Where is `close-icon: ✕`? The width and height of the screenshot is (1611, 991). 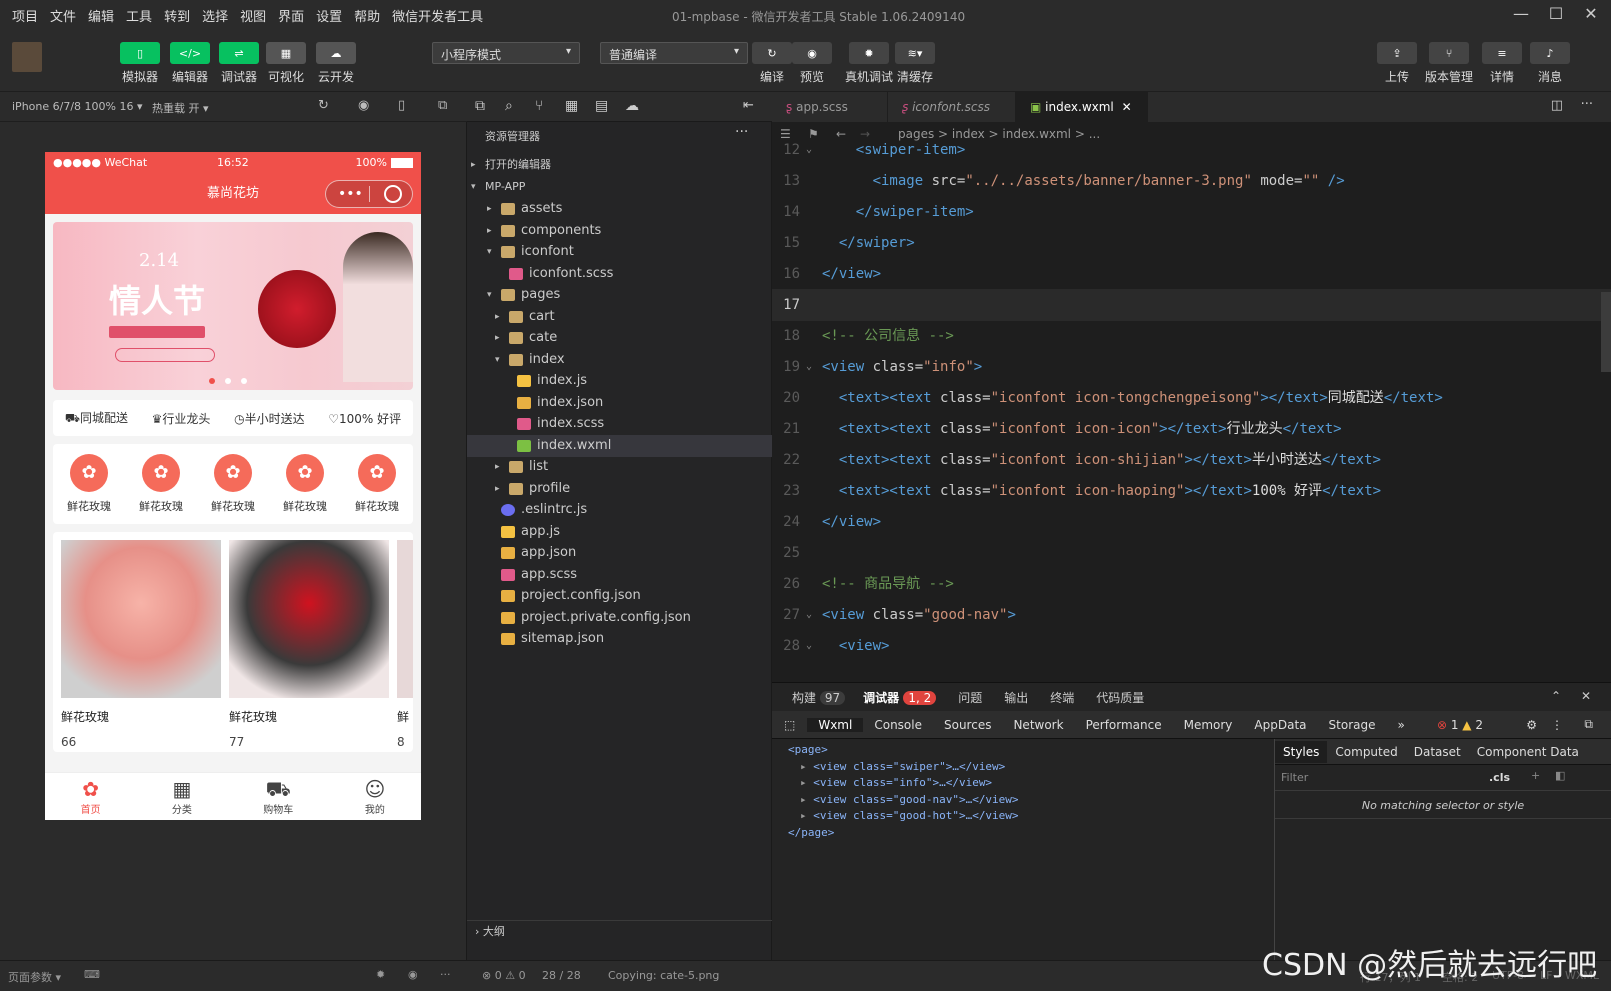 close-icon: ✕ is located at coordinates (1591, 15).